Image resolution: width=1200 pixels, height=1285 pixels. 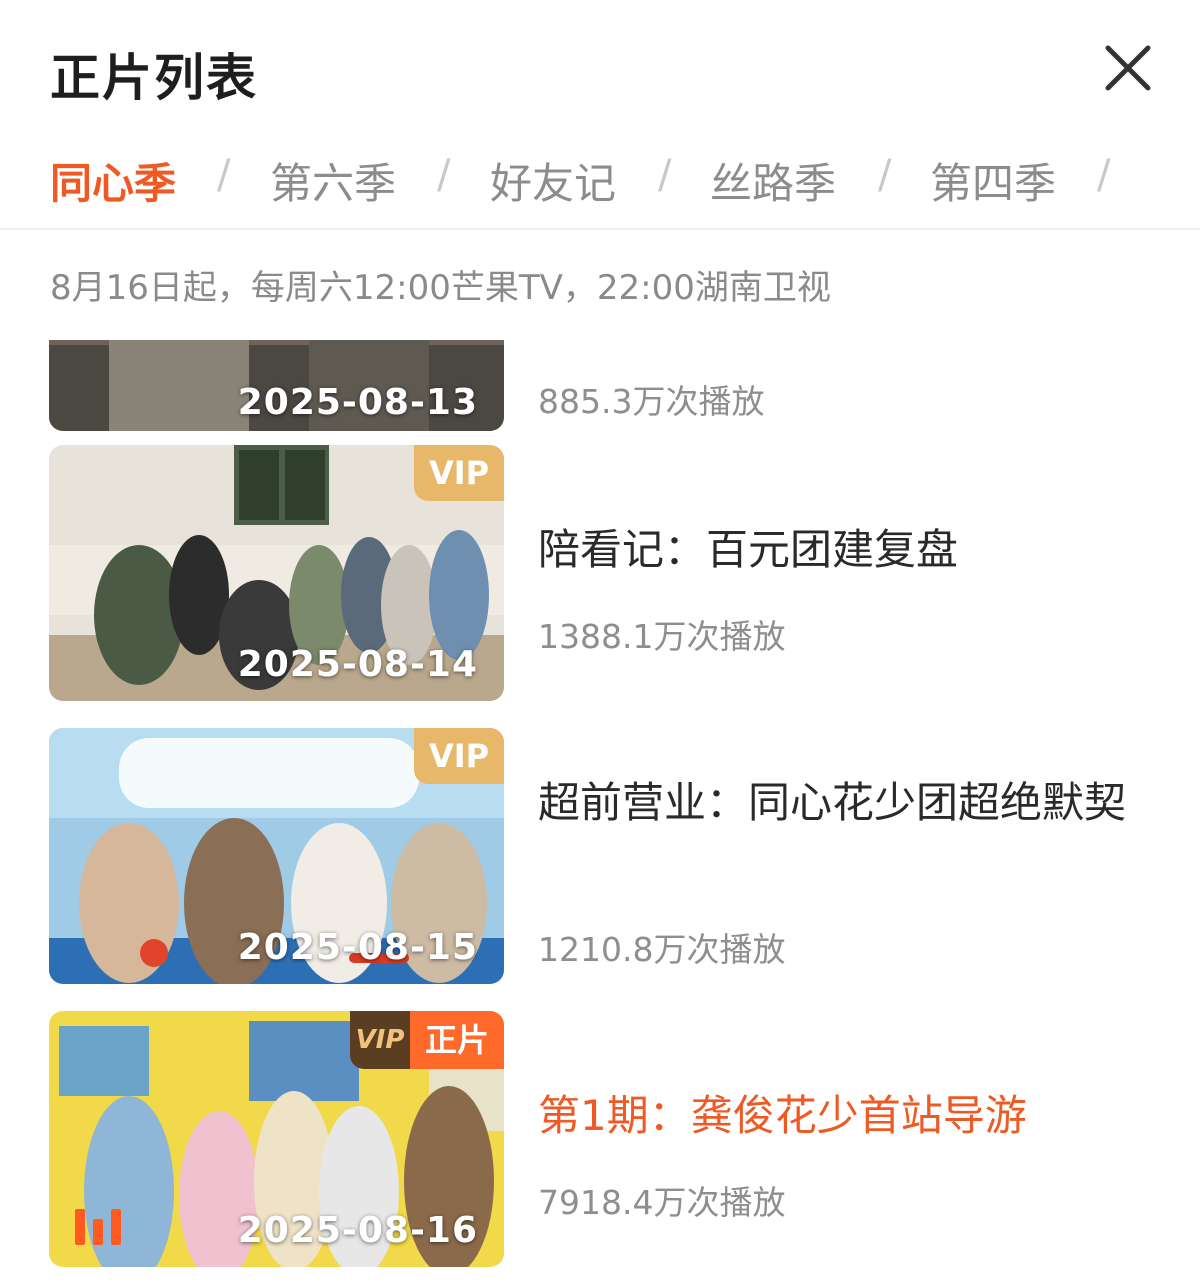 I want to click on episode-thumbnail: VIP 2025-08-15, so click(x=276, y=856).